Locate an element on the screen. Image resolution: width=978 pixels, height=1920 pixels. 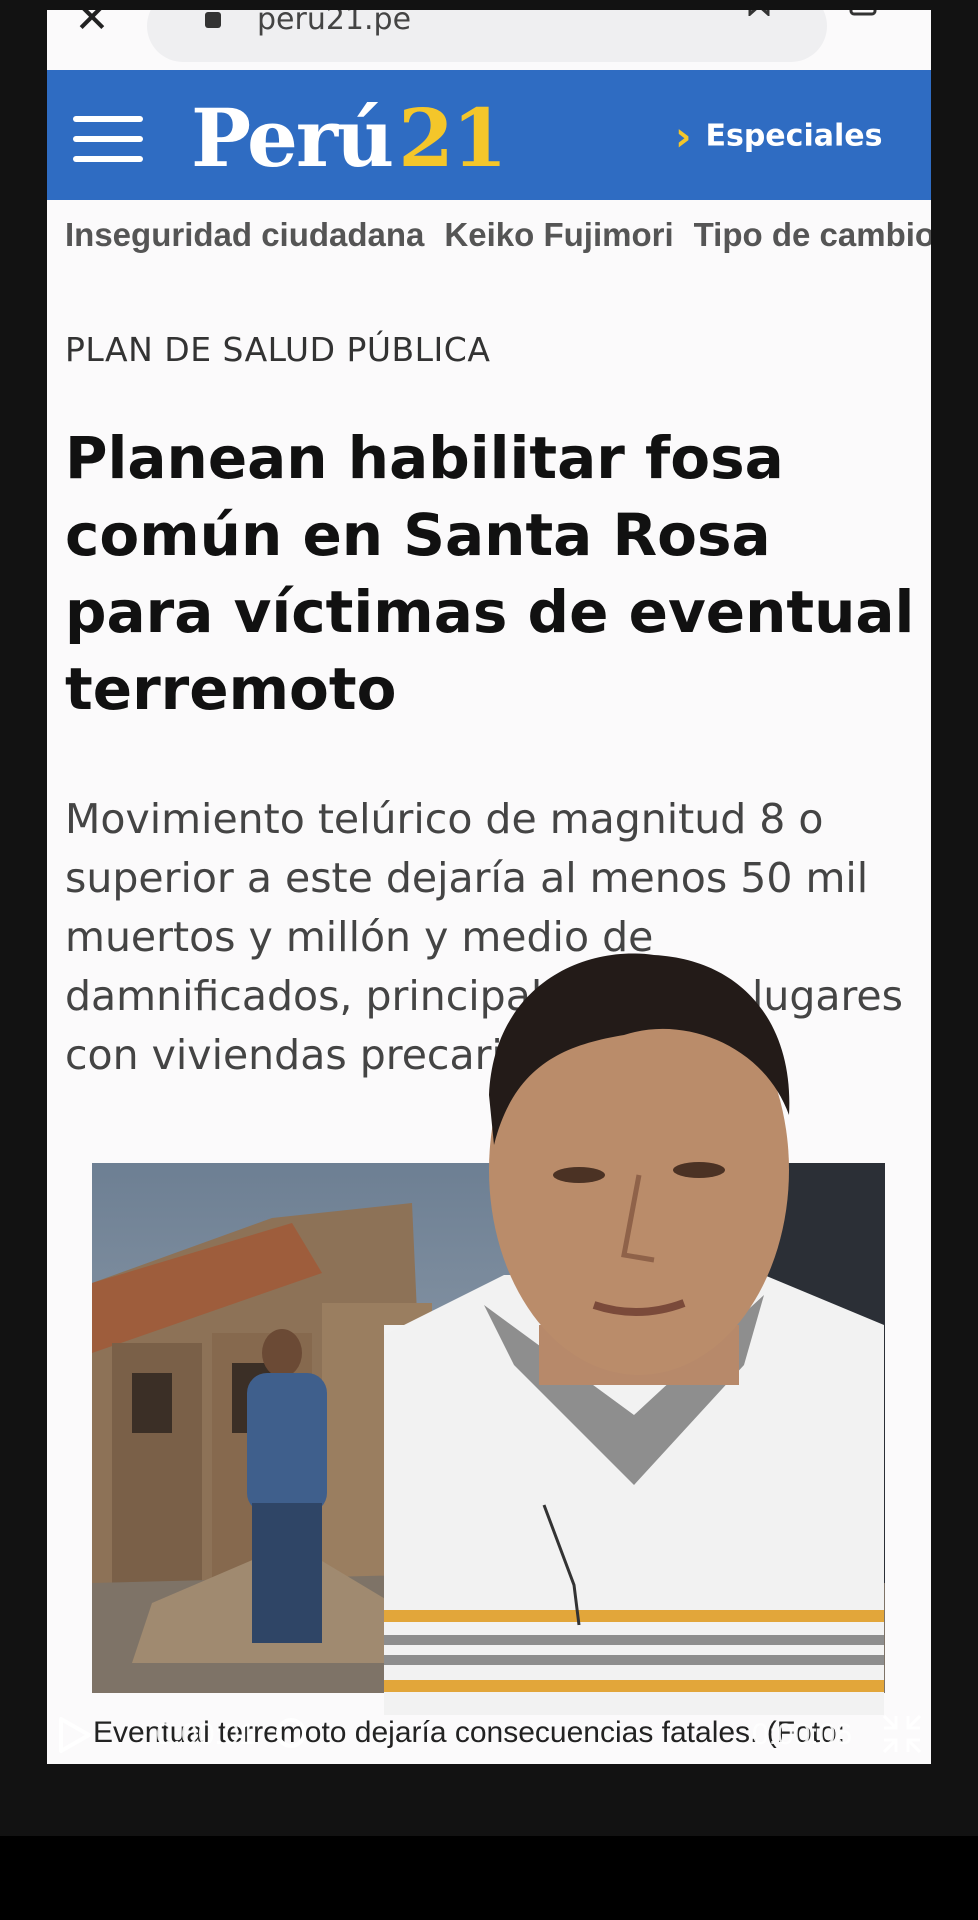
exit-fullscreen-icon is located at coordinates (902, 1734).